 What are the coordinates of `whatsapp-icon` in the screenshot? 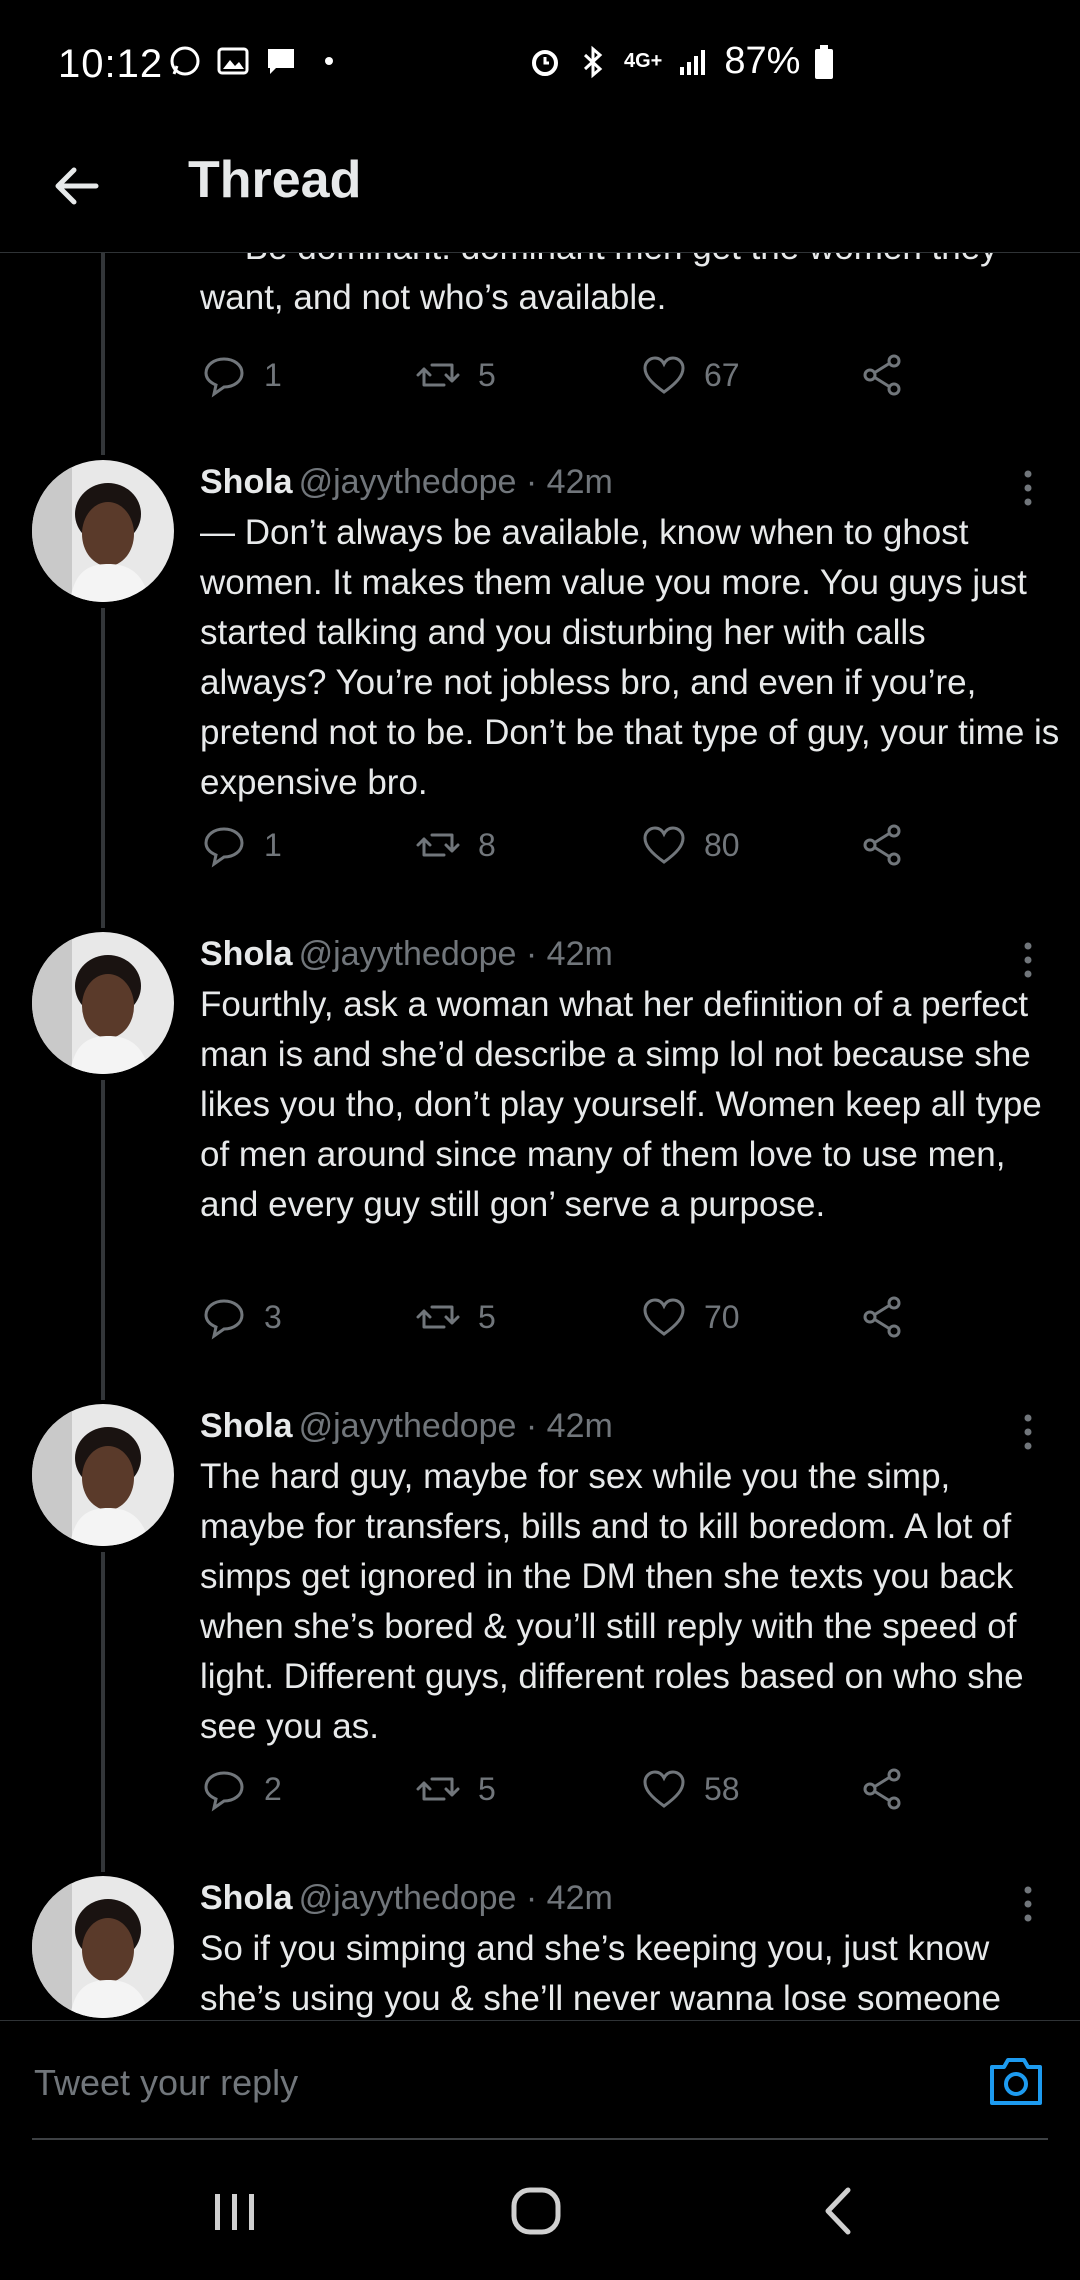 It's located at (185, 61).